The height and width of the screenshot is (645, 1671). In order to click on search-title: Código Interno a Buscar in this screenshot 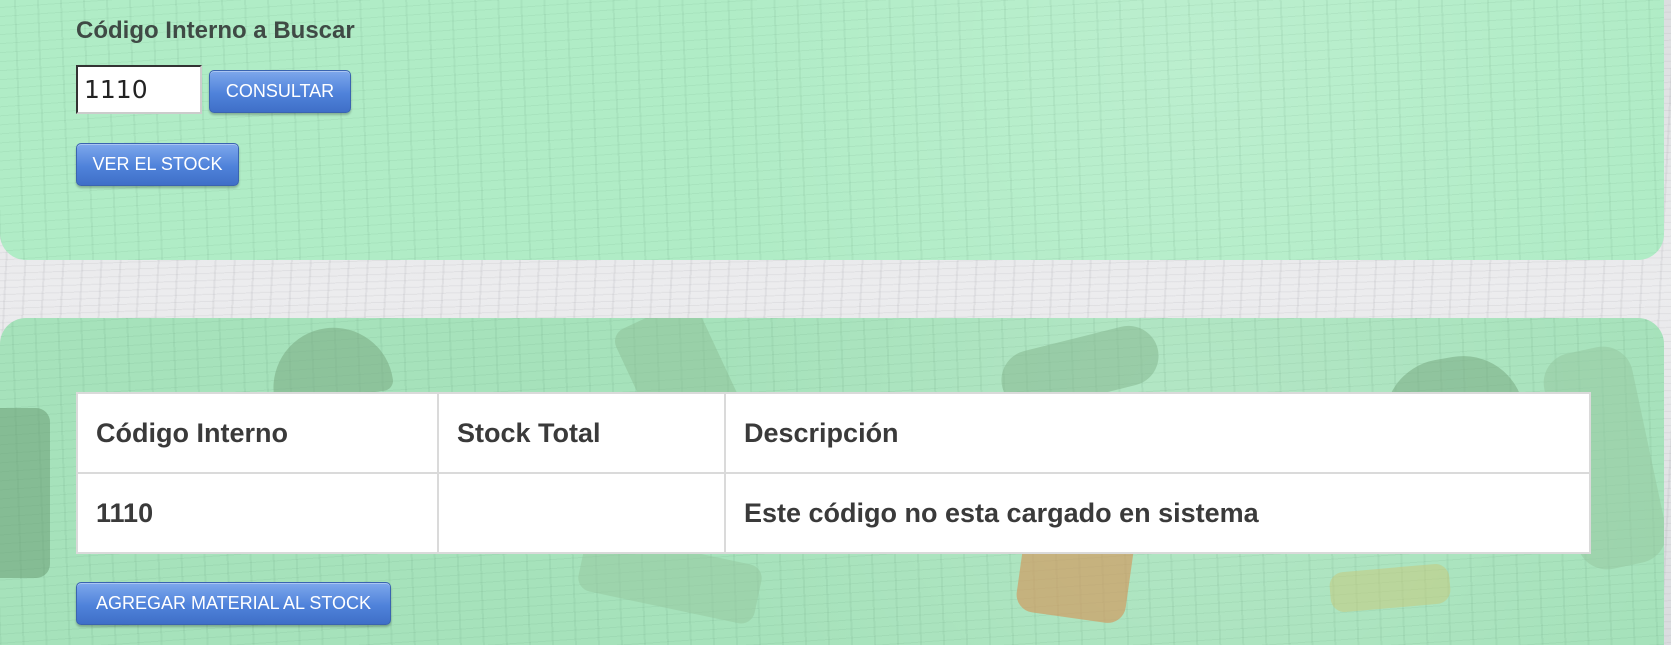, I will do `click(215, 30)`.